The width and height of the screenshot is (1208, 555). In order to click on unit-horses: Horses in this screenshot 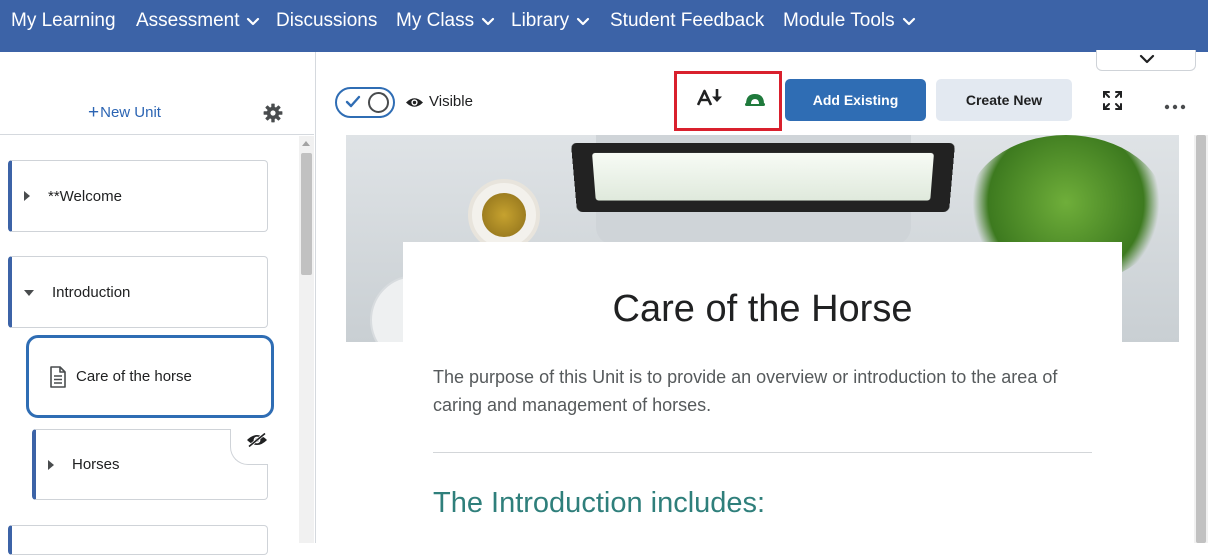, I will do `click(150, 464)`.